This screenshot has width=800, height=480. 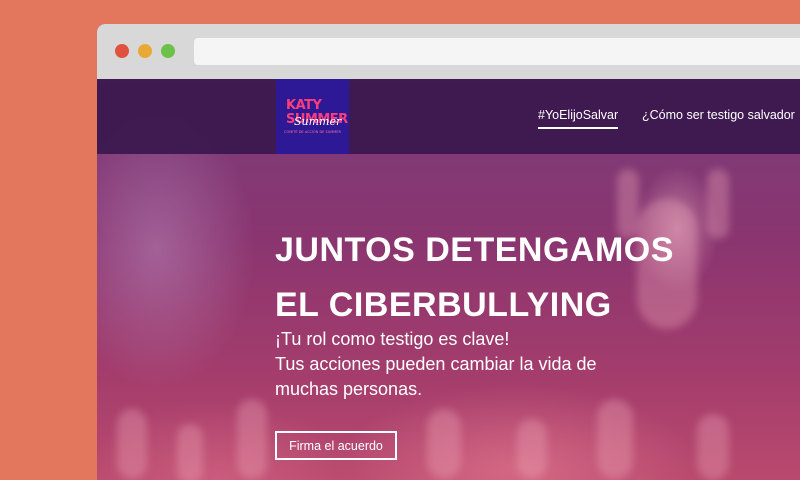 I want to click on hero-title-line-2: EL CIBERBULLYING, so click(x=443, y=305).